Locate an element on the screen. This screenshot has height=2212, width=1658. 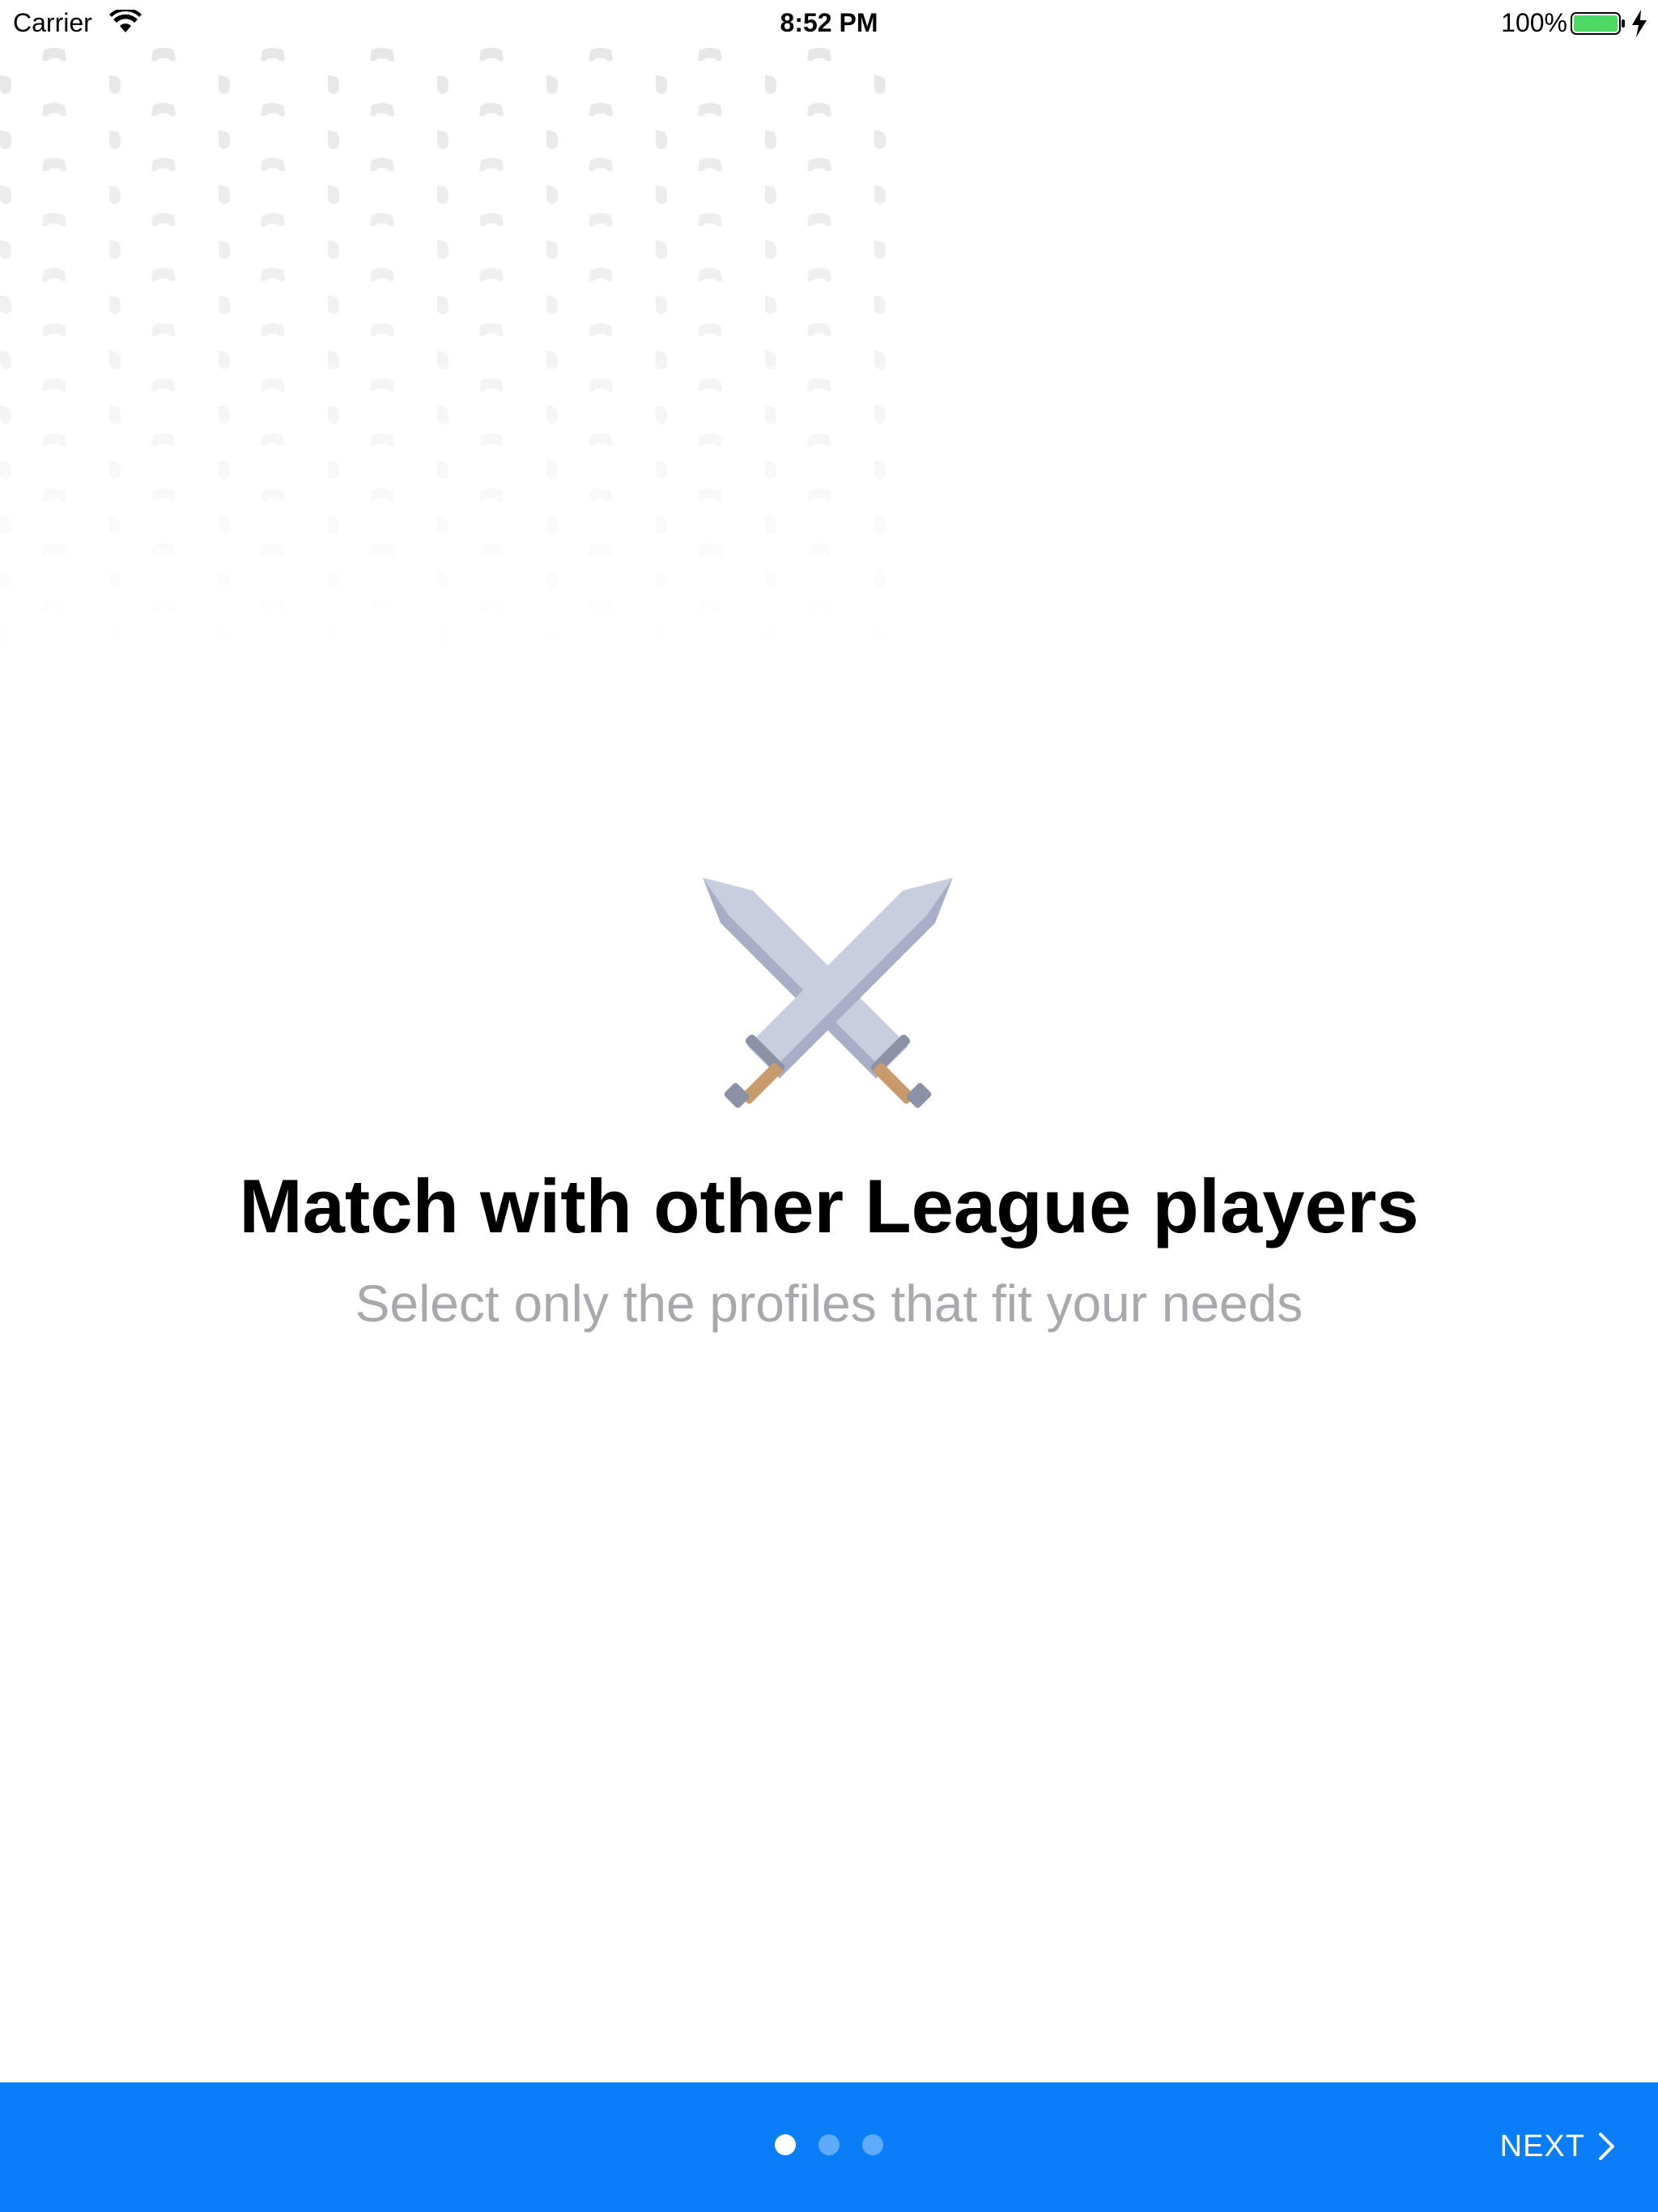
status-bar: Carrier 8:52 PM 100% is located at coordinates (829, 22).